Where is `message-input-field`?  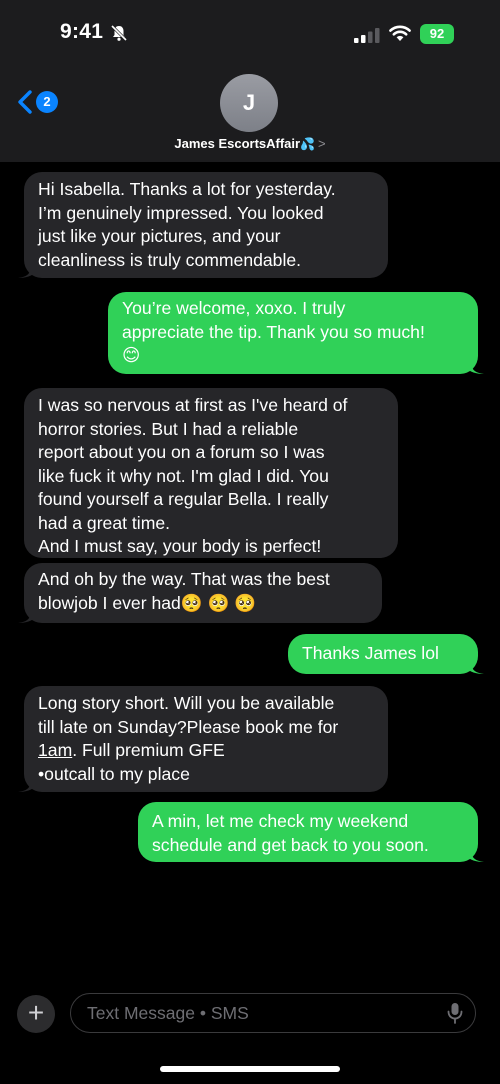
message-input-field is located at coordinates (273, 1013).